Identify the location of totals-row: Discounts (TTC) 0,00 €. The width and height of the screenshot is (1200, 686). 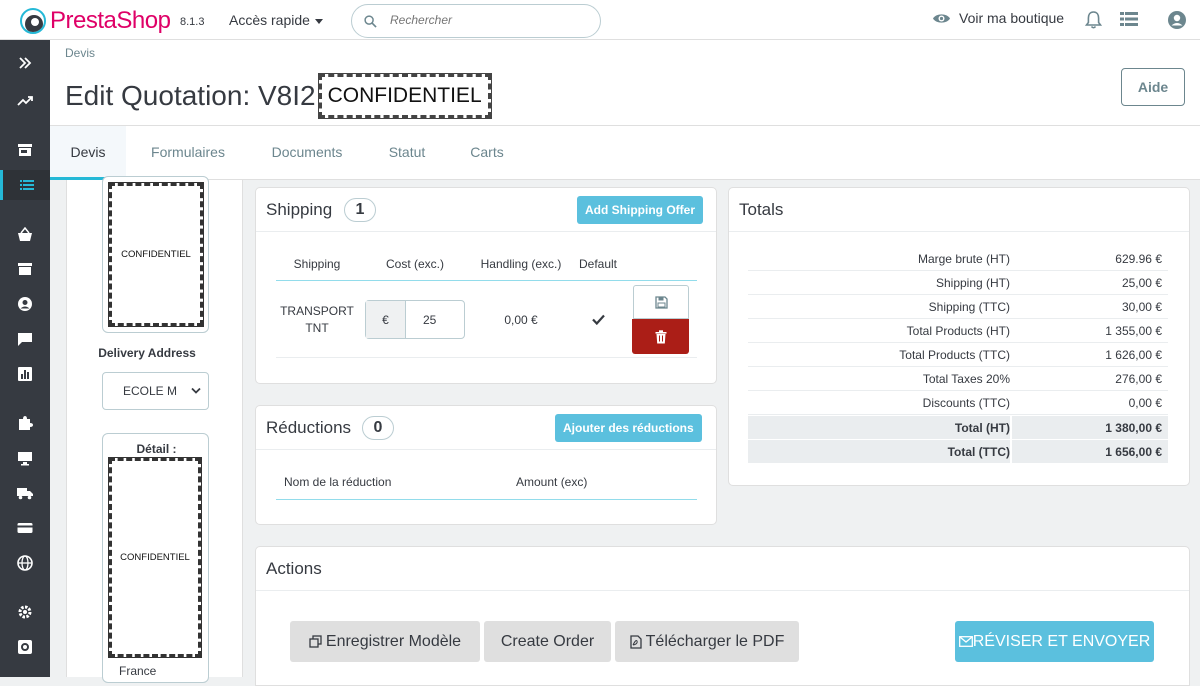
(958, 403).